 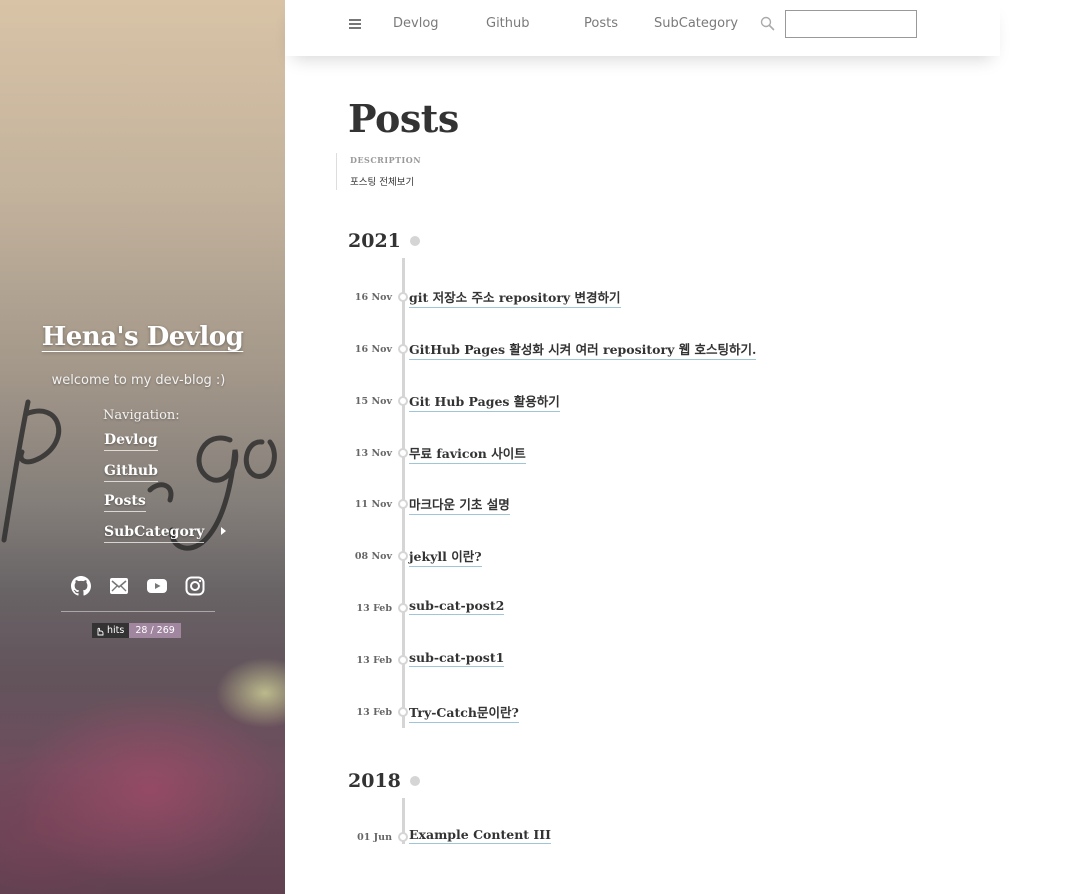 I want to click on post-date: 15 Nov, so click(x=373, y=401).